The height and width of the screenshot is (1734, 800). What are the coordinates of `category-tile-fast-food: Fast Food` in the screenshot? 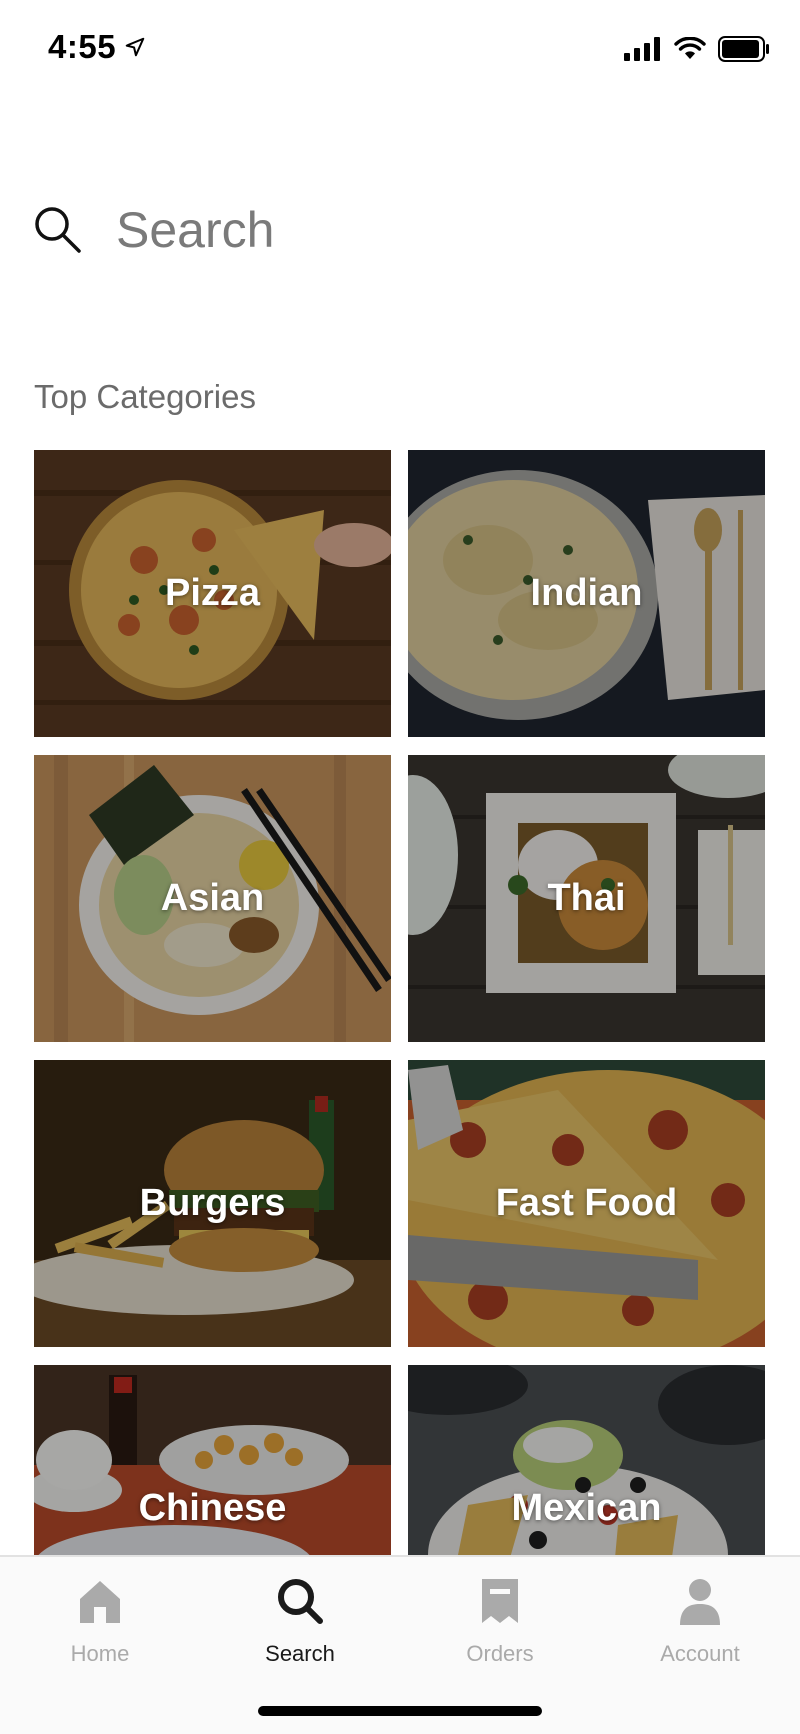 It's located at (586, 1203).